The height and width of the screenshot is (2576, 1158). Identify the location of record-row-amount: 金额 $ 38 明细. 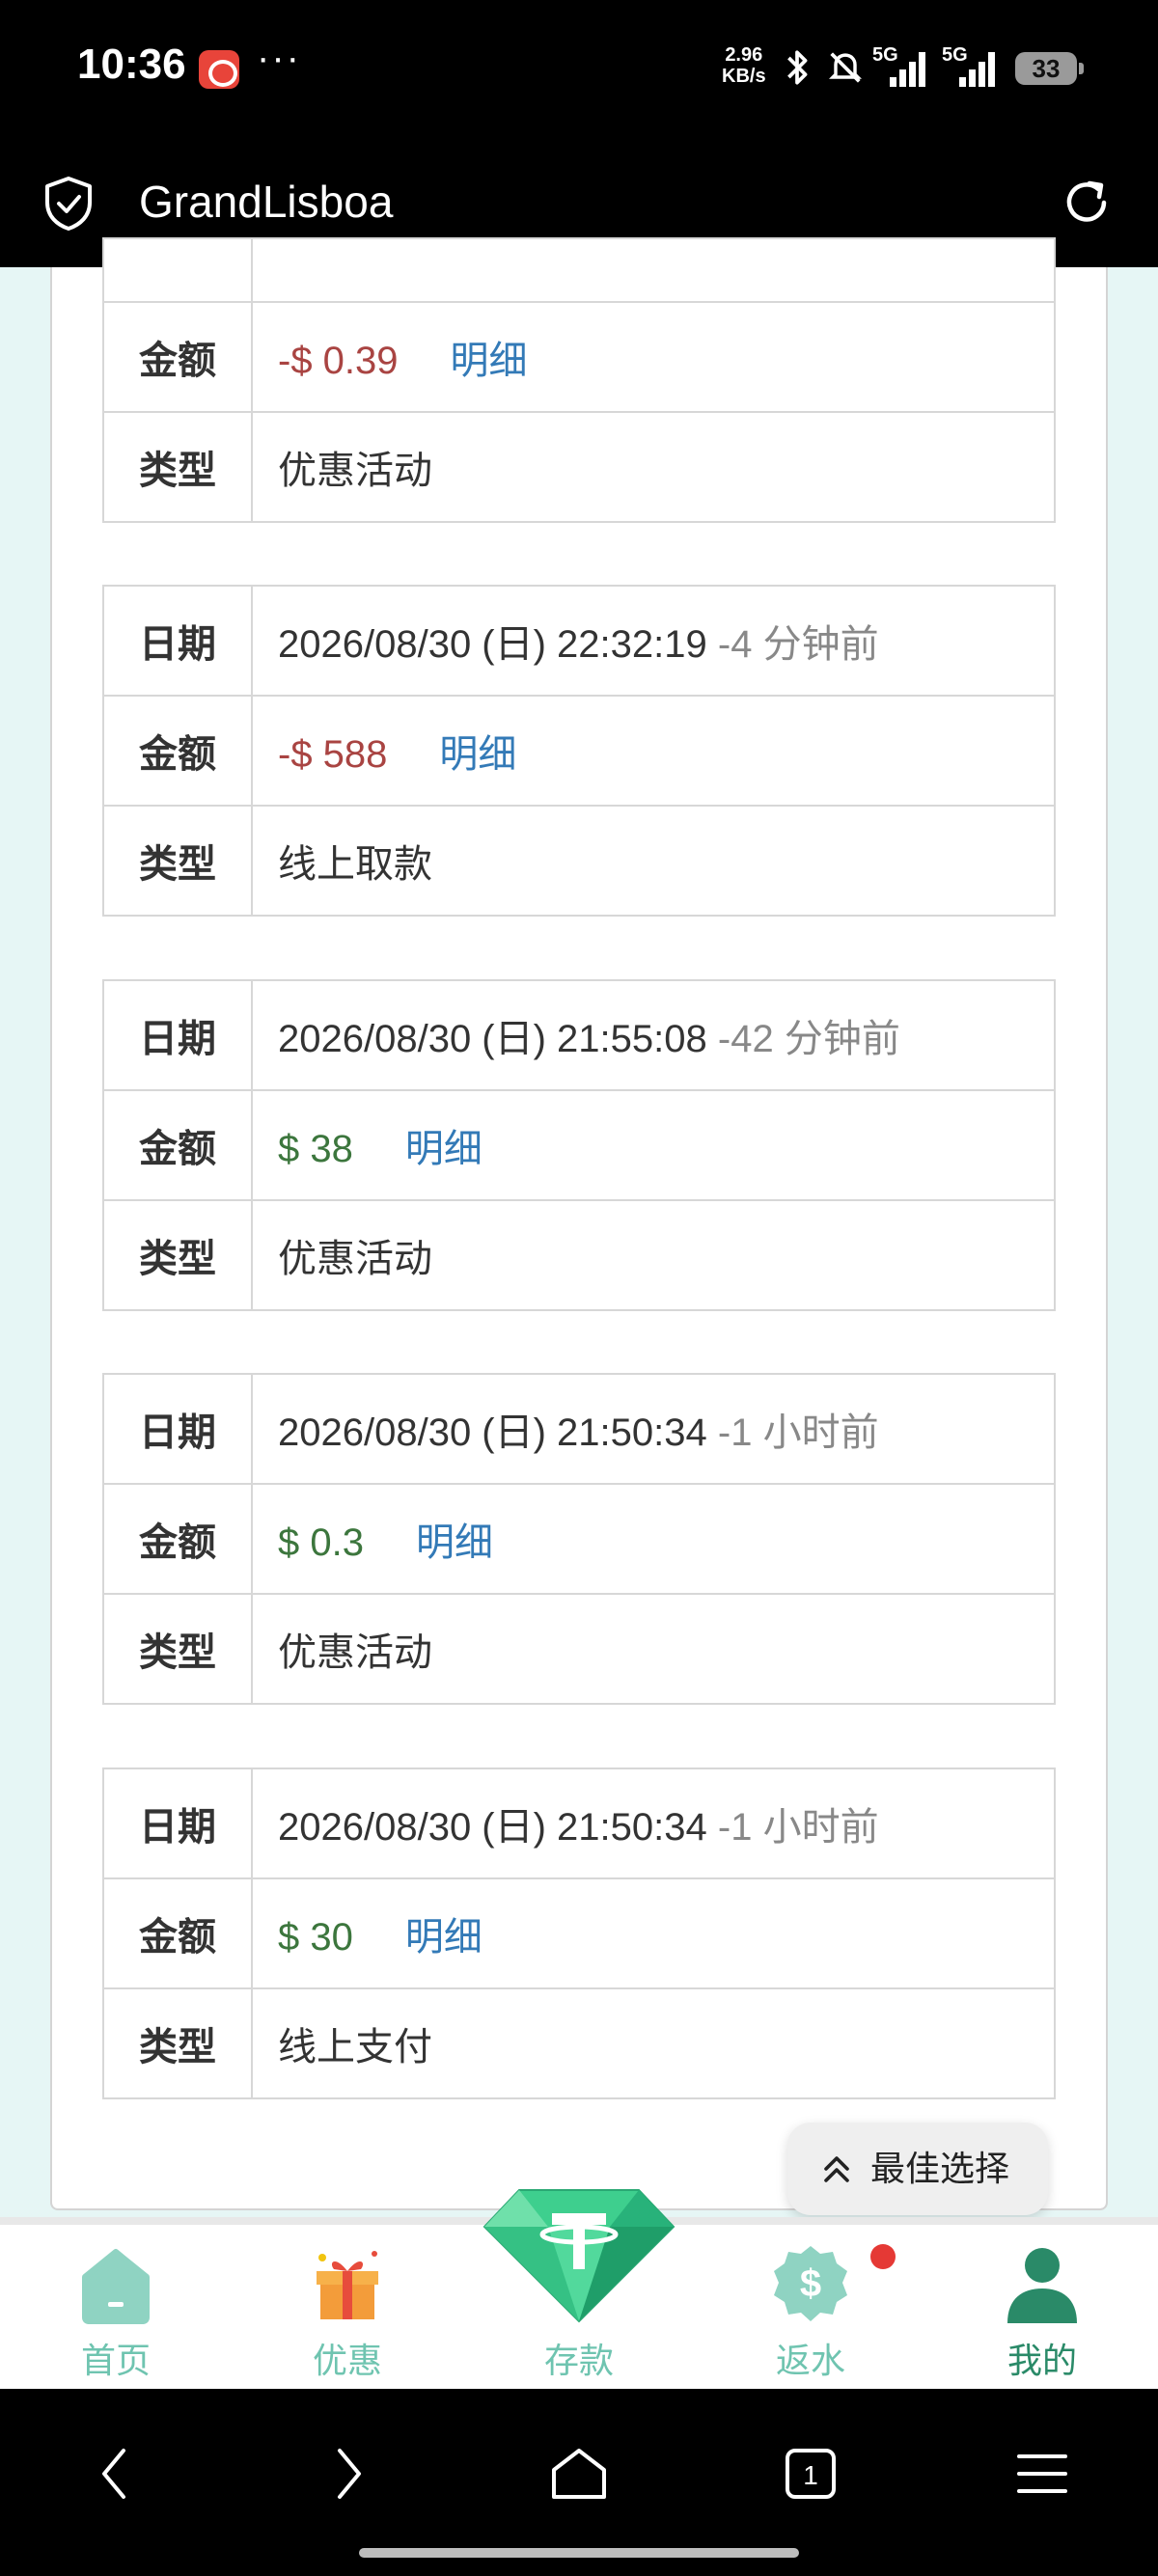
(579, 1145).